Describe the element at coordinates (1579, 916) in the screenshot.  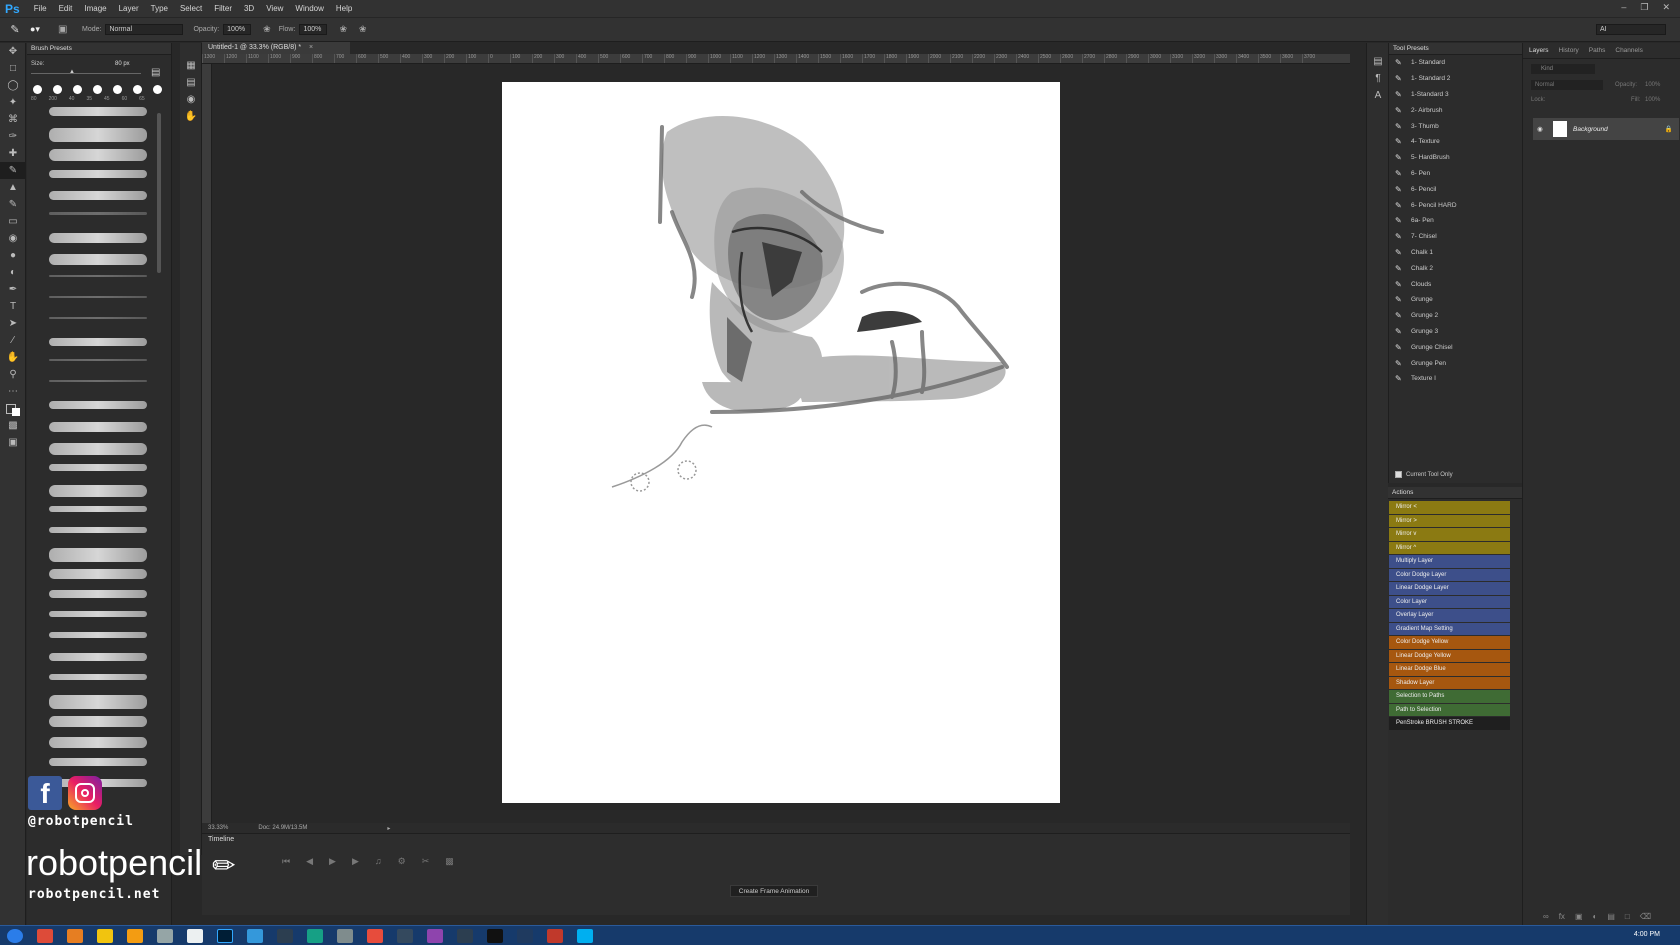
I see `mask-icon: ▣` at that location.